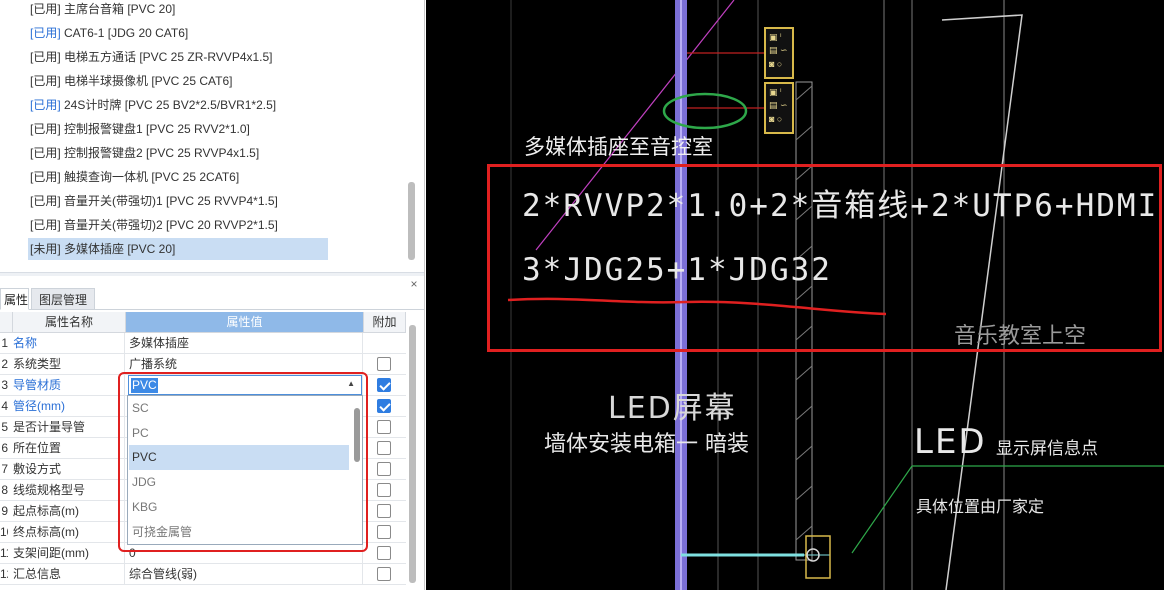 Image resolution: width=1164 pixels, height=590 pixels. Describe the element at coordinates (118, 9) in the screenshot. I see `list-item-text: 主席台音箱 [PVC 20]` at that location.